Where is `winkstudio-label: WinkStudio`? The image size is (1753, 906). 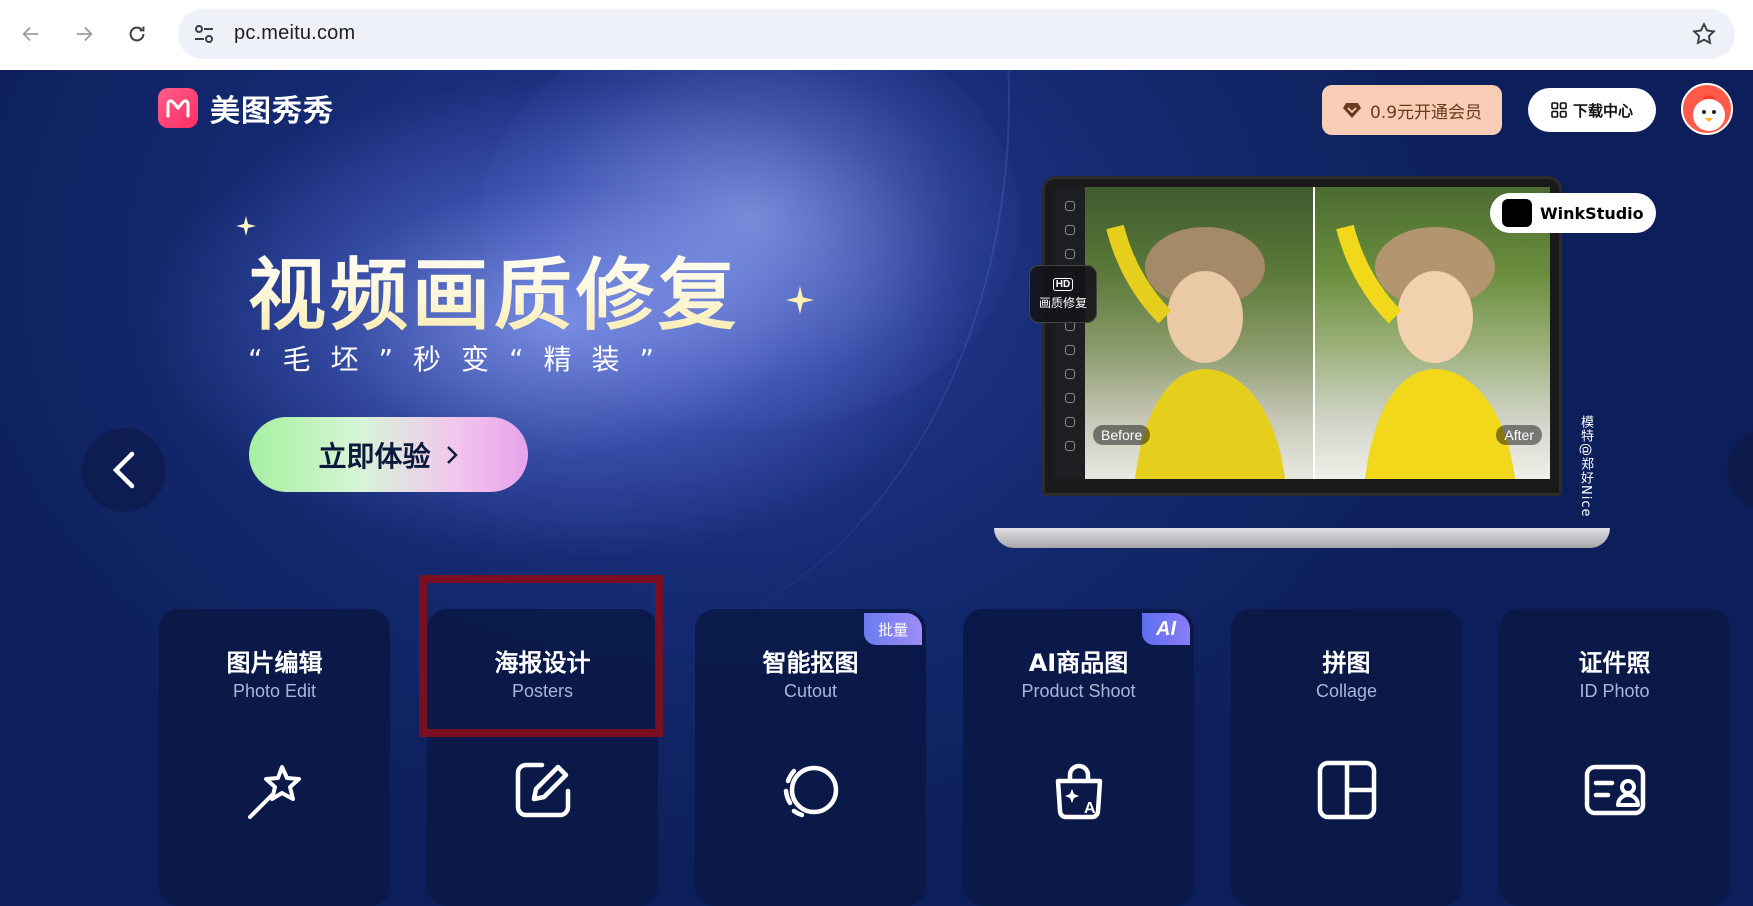
winkstudio-label: WinkStudio is located at coordinates (1592, 213).